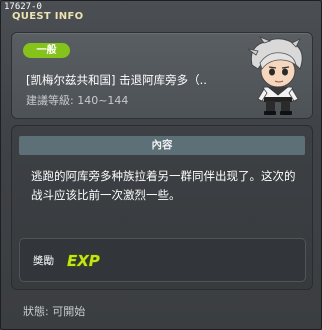 Image resolution: width=322 pixels, height=330 pixels. What do you see at coordinates (54, 311) in the screenshot?
I see `quest-status: 狀態: 可開始` at bounding box center [54, 311].